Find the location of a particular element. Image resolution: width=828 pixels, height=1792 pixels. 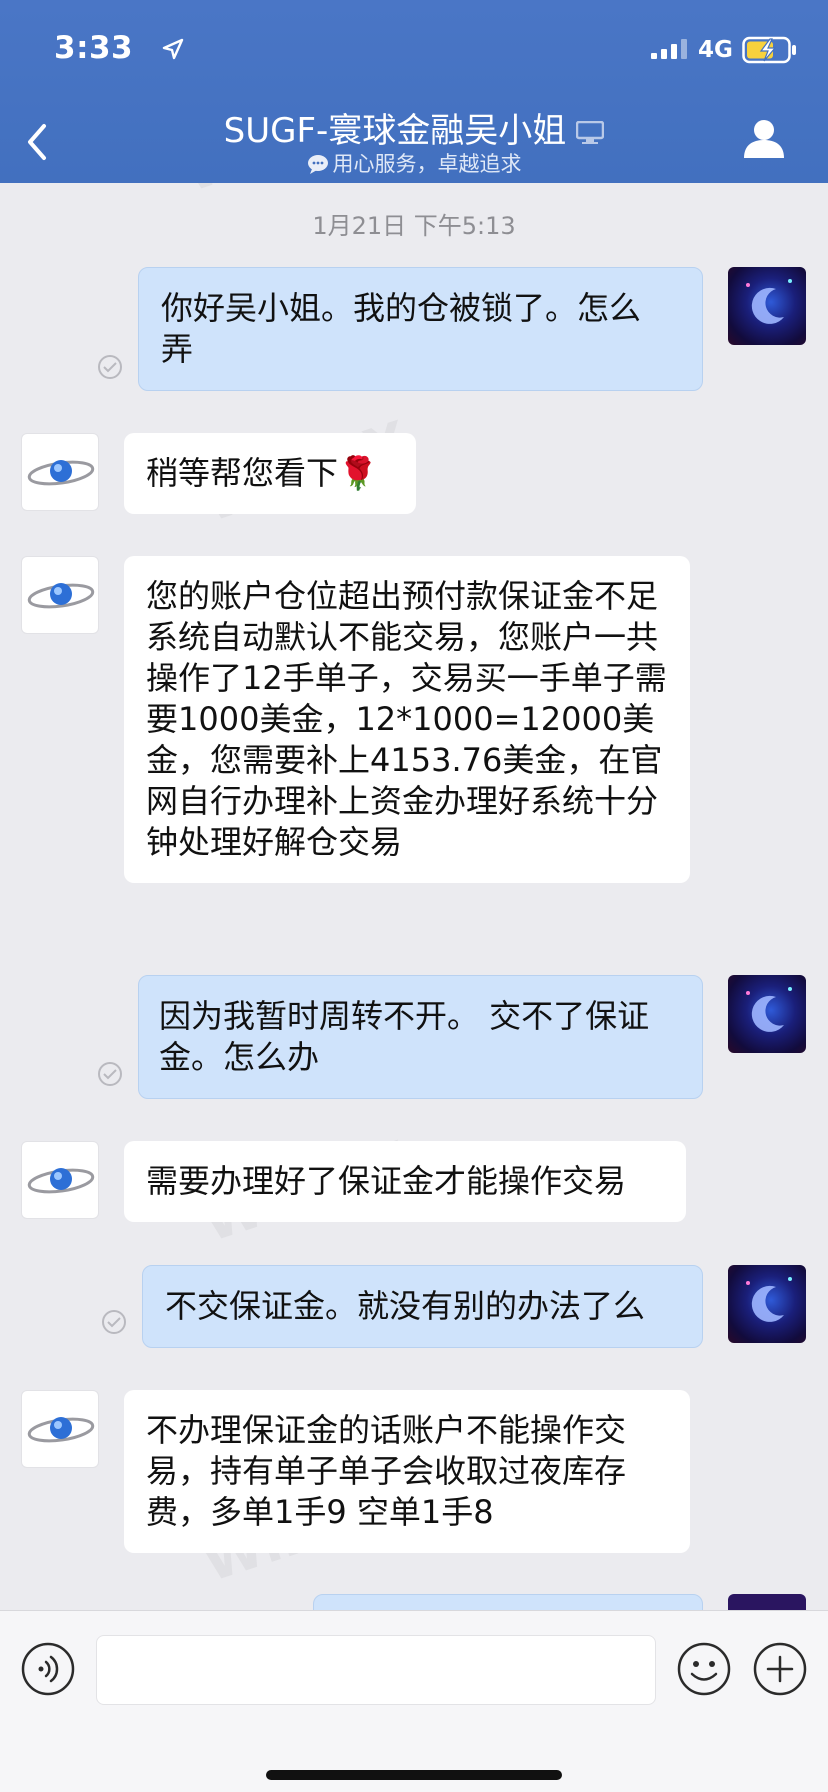

network-type: 4G is located at coordinates (715, 50).